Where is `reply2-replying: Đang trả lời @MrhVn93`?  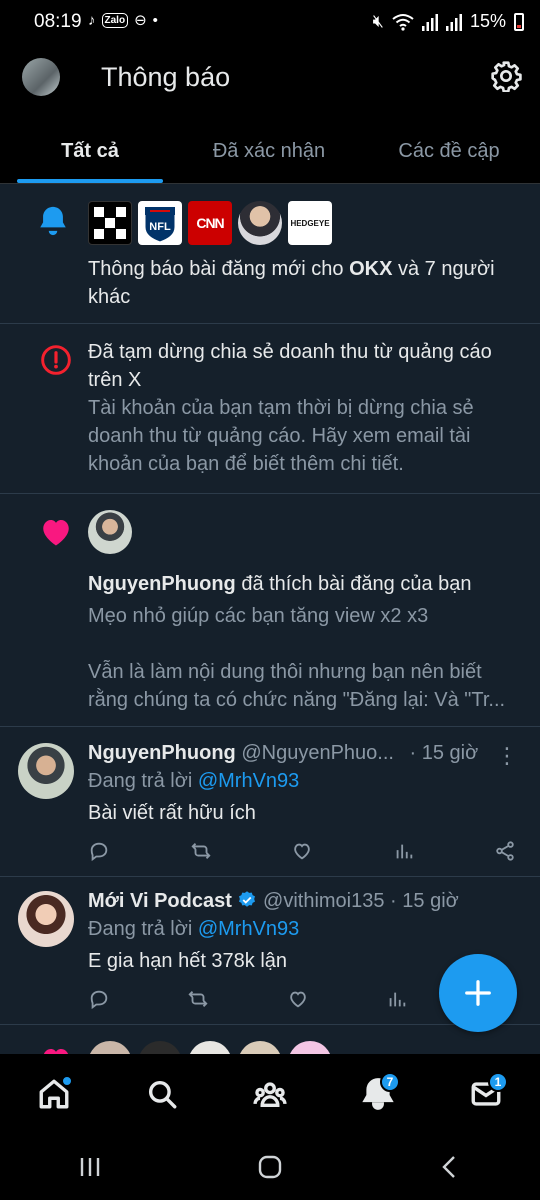 reply2-replying: Đang trả lời @MrhVn93 is located at coordinates (194, 929).